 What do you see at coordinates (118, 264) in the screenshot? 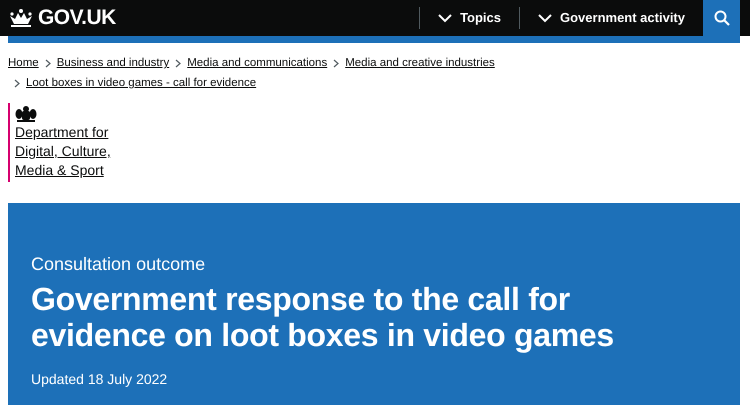
I see `hero-label: Consultation outcome` at bounding box center [118, 264].